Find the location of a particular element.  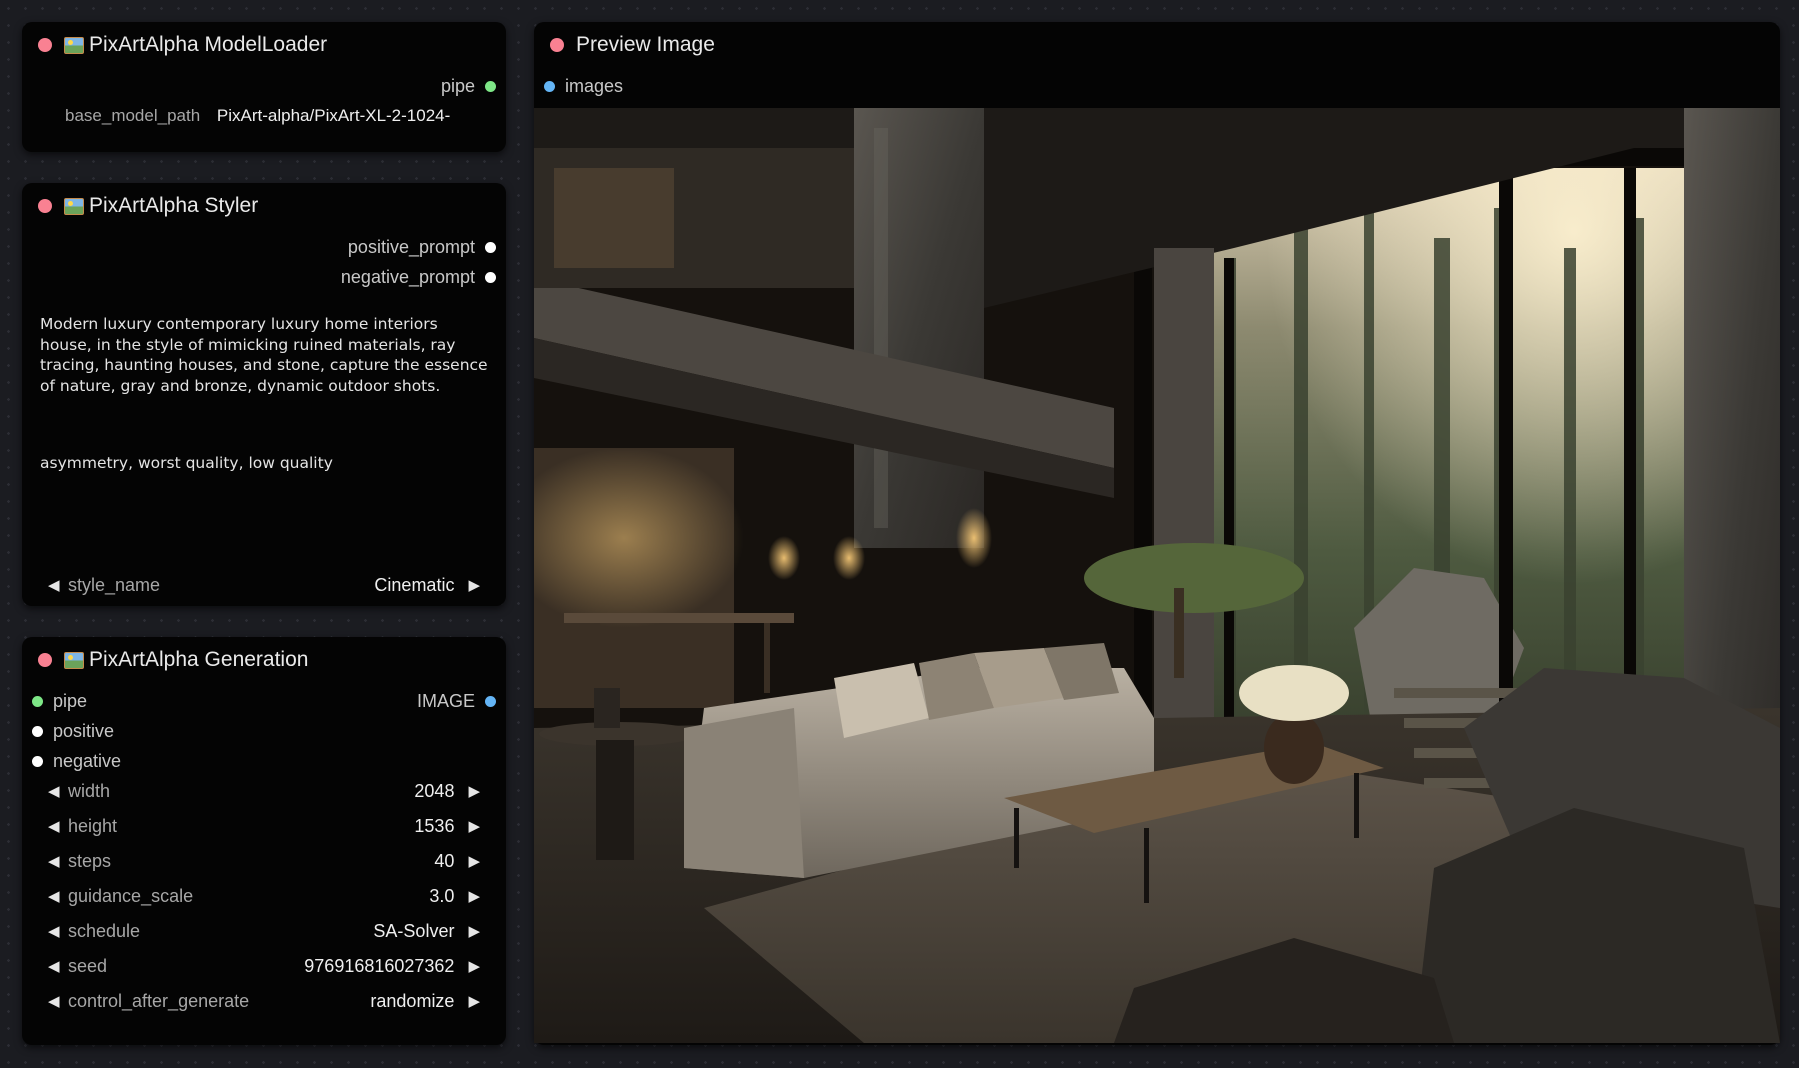

widget-label: steps is located at coordinates (90, 860).